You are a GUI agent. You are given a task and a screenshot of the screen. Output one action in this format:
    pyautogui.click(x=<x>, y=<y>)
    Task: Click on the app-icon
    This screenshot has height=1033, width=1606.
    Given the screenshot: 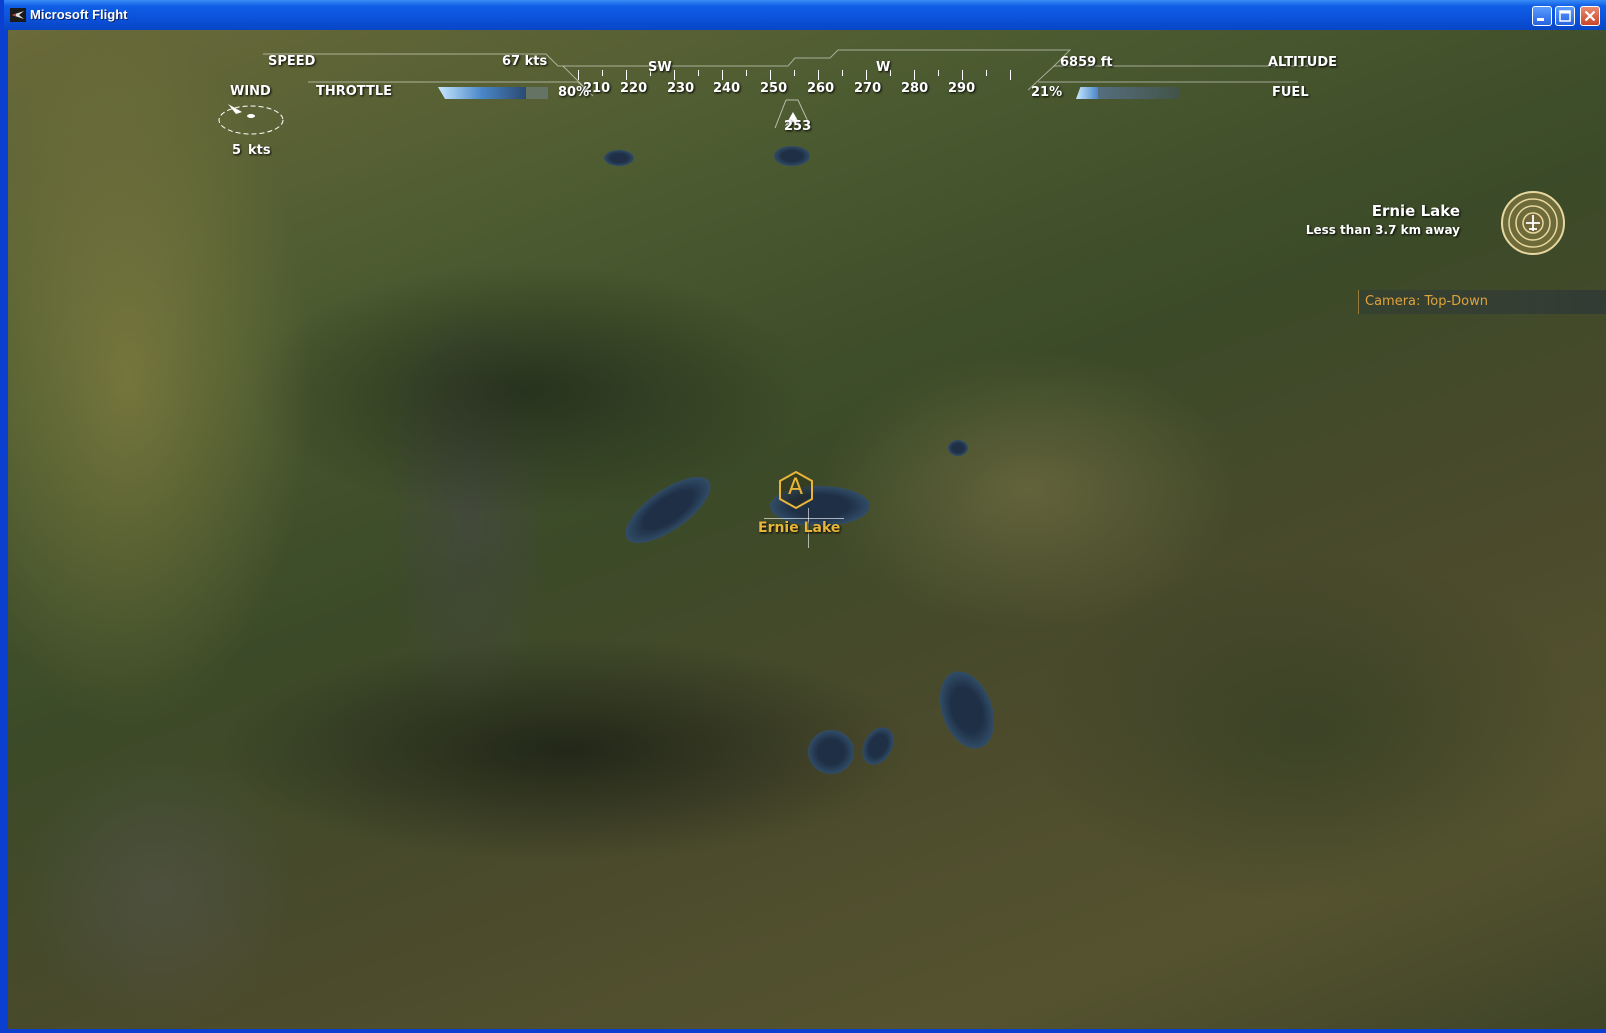 What is the action you would take?
    pyautogui.click(x=18, y=15)
    